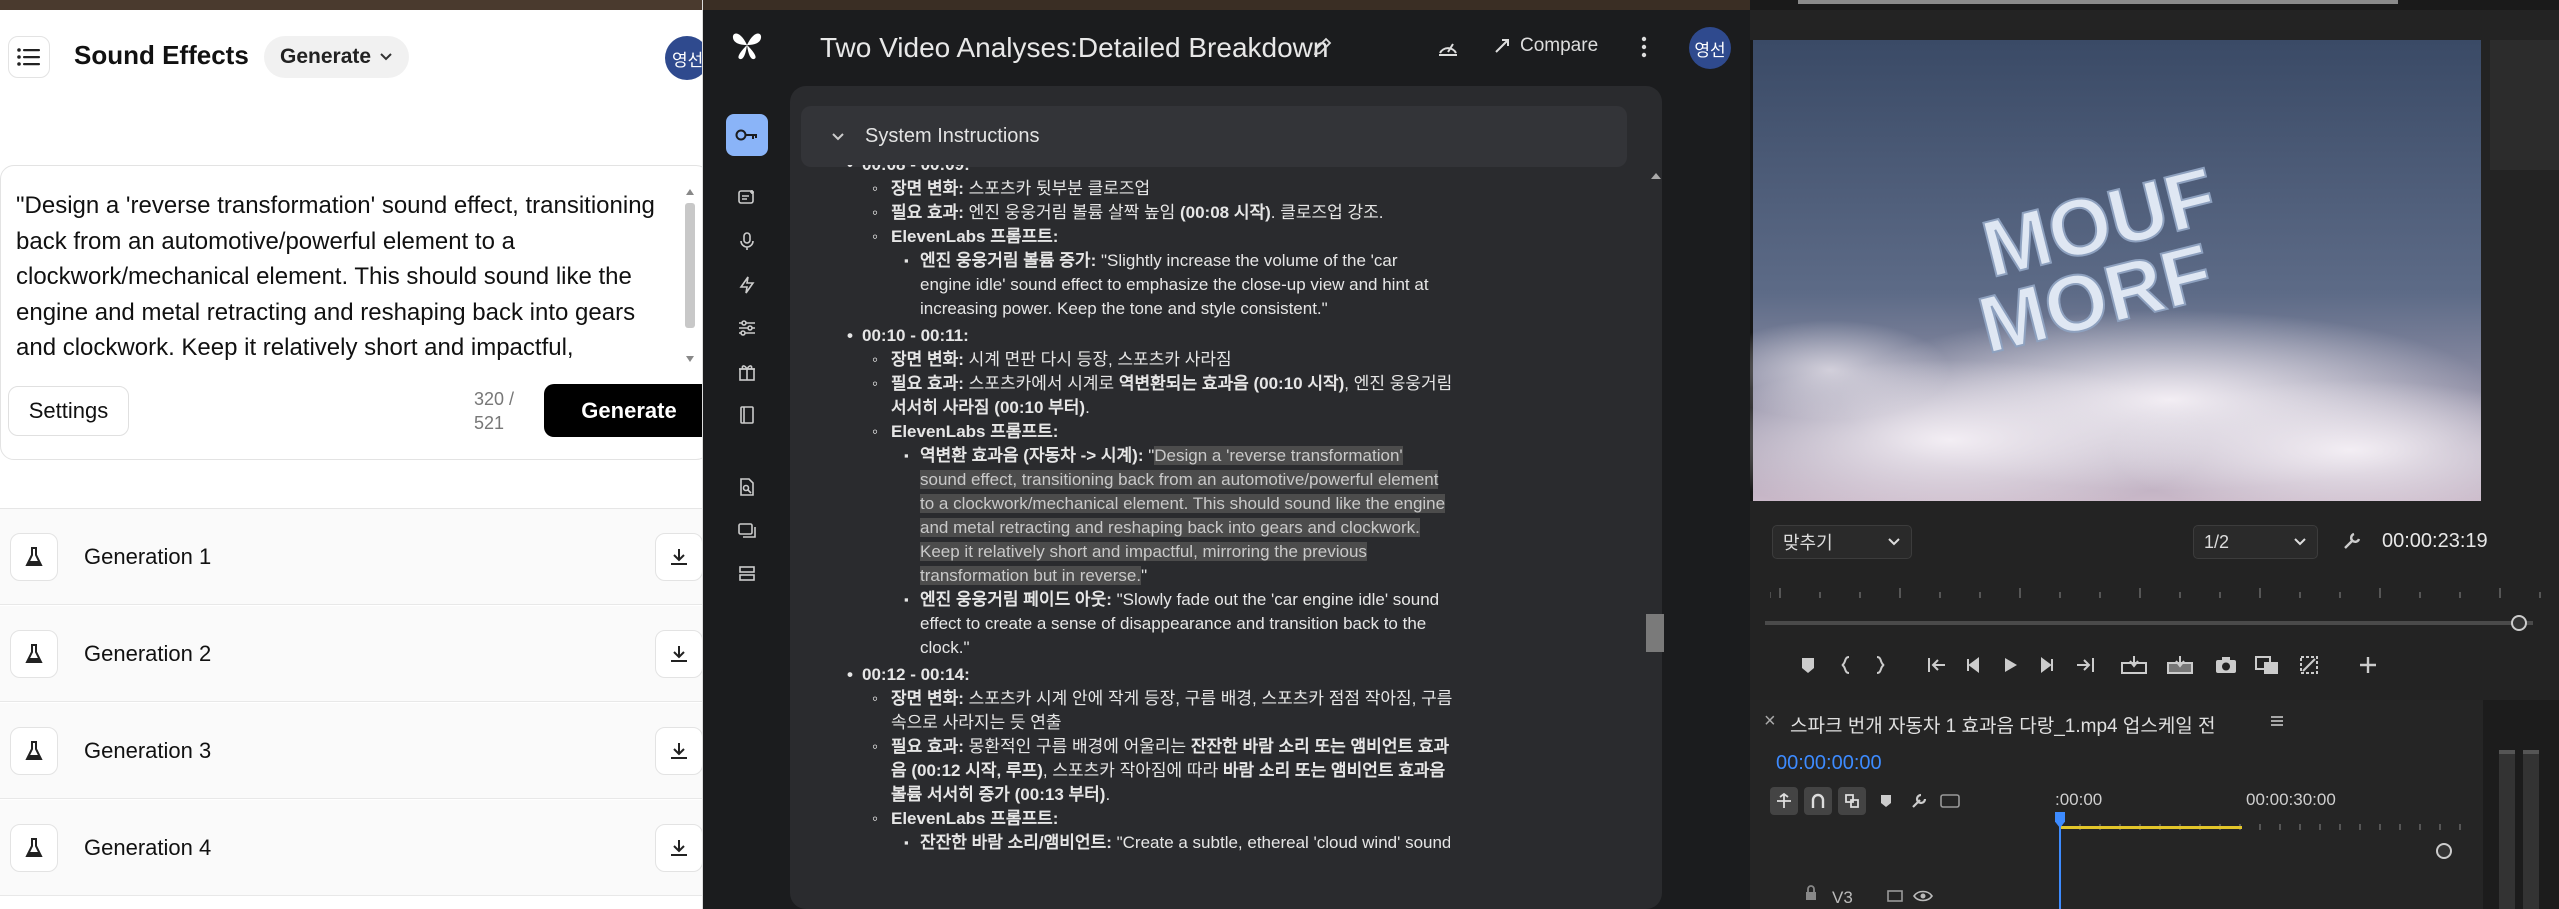  What do you see at coordinates (1811, 893) in the screenshot?
I see `lock-icon` at bounding box center [1811, 893].